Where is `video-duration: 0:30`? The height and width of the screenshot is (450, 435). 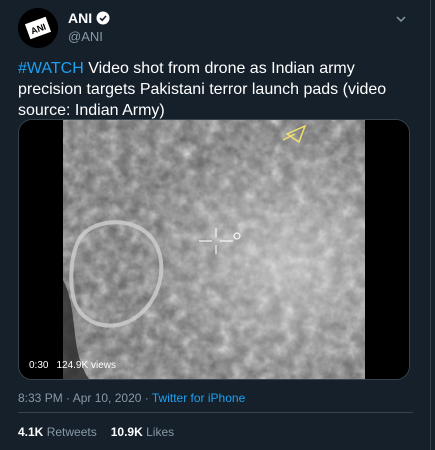 video-duration: 0:30 is located at coordinates (39, 365).